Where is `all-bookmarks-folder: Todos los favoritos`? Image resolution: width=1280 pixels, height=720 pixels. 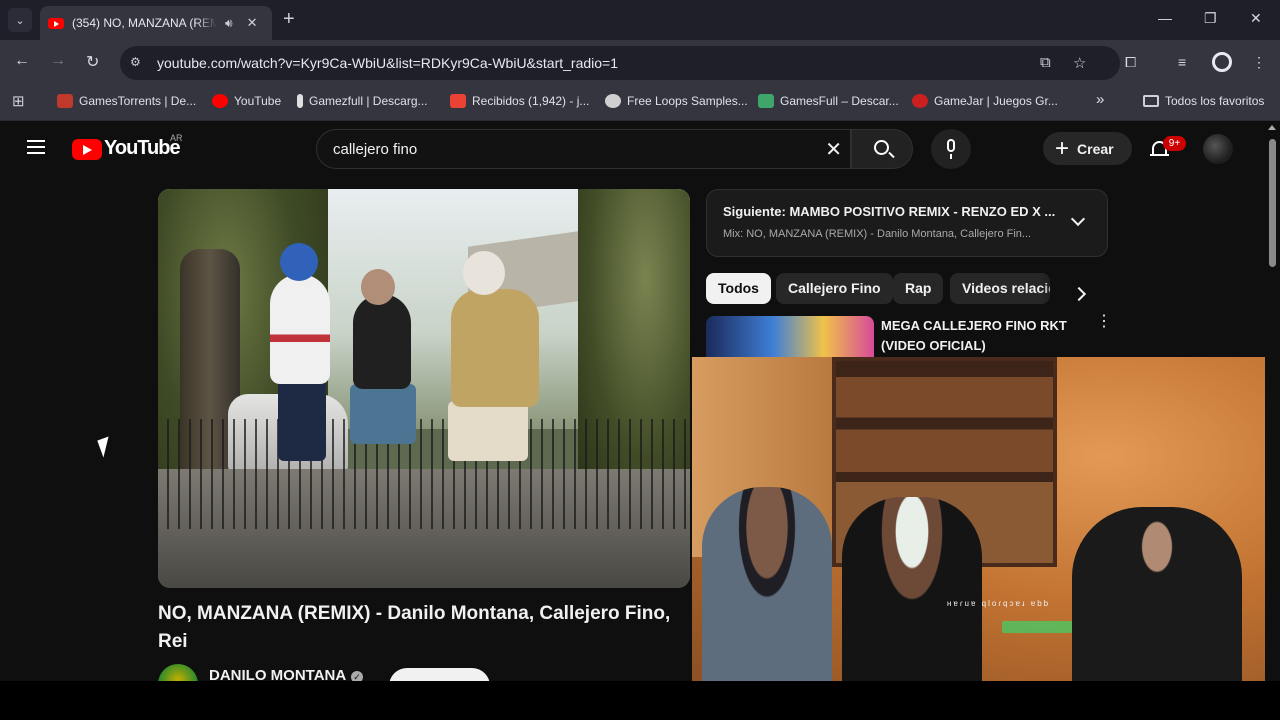
all-bookmarks-folder: Todos los favoritos is located at coordinates (1203, 101).